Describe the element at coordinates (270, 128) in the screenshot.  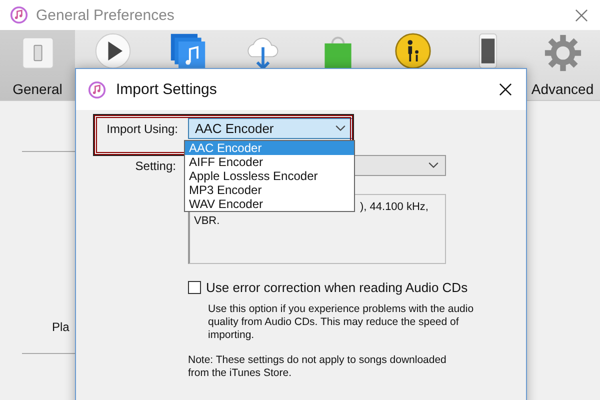
I see `import-using-dropdown: AAC Encoder` at that location.